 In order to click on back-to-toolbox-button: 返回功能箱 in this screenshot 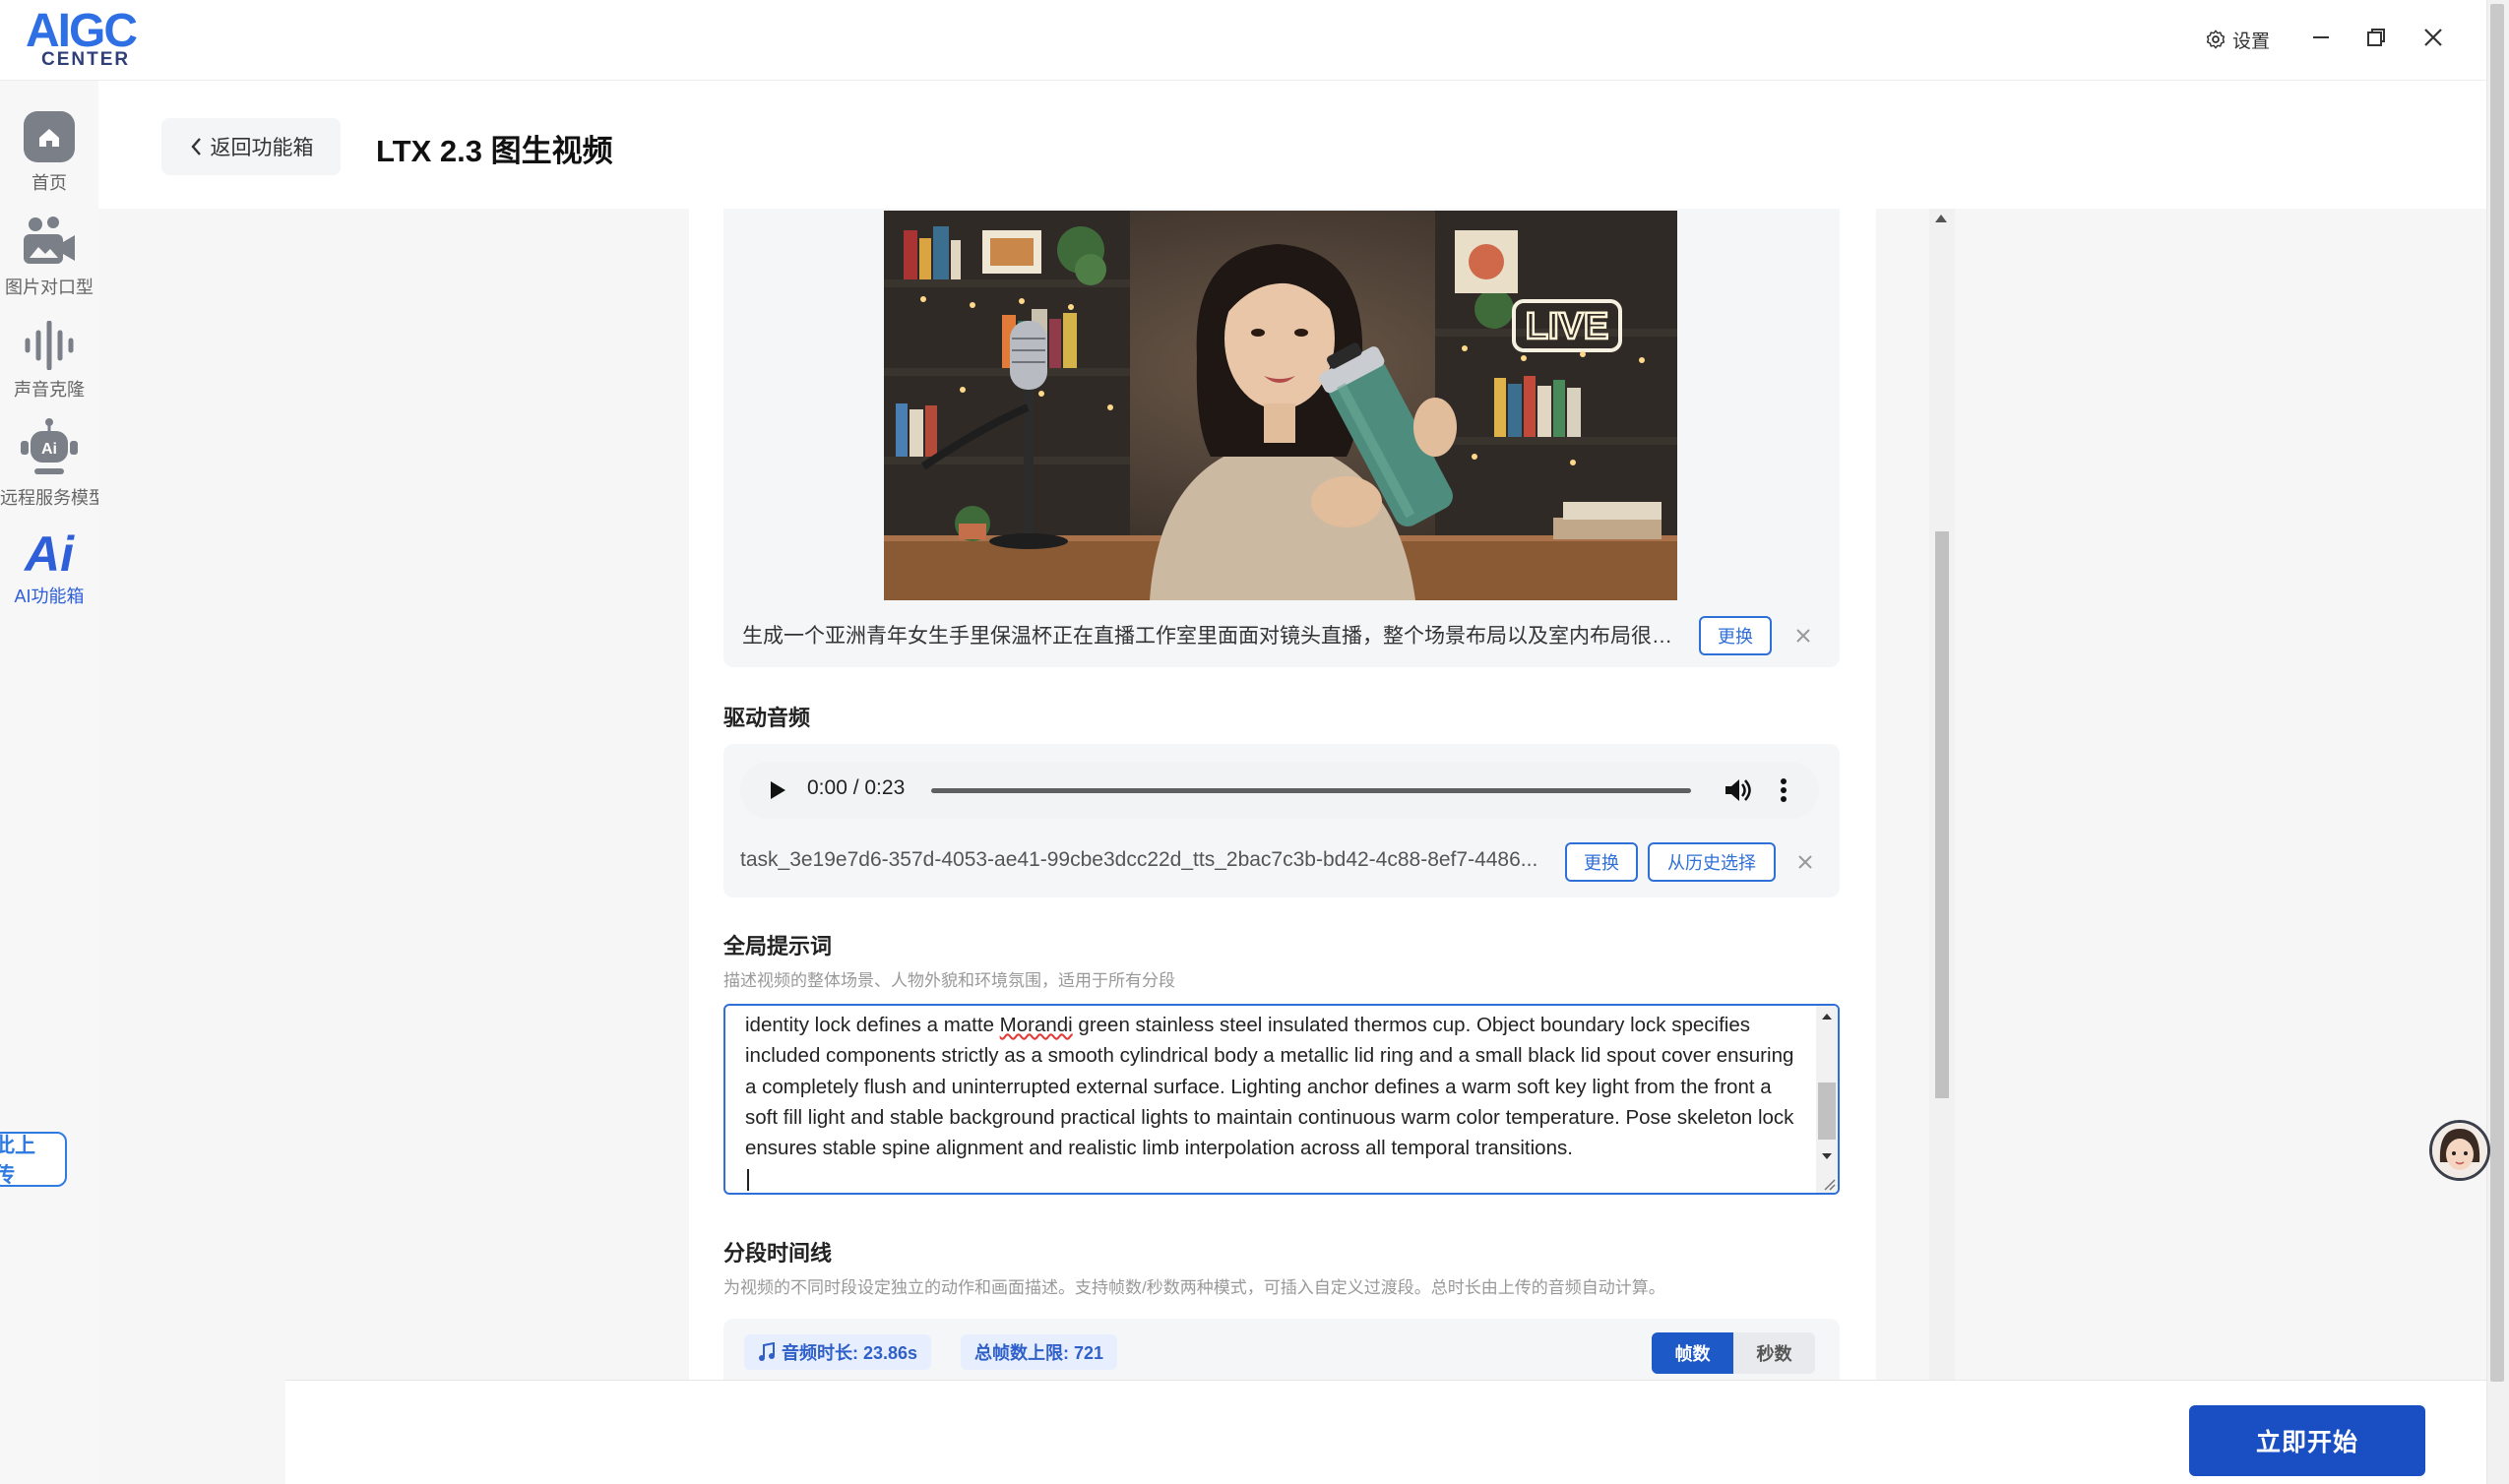, I will do `click(251, 147)`.